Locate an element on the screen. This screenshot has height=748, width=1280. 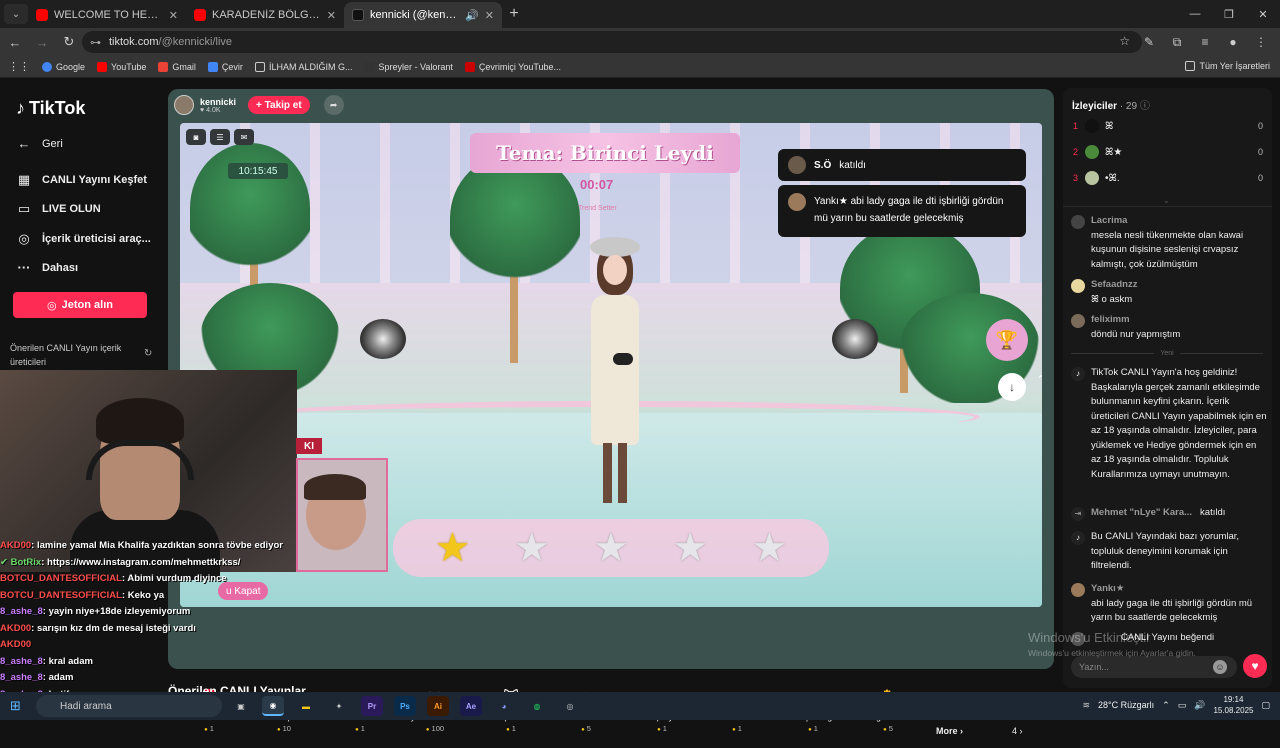
file-explorer-icon: ▬ is located at coordinates (306, 706).